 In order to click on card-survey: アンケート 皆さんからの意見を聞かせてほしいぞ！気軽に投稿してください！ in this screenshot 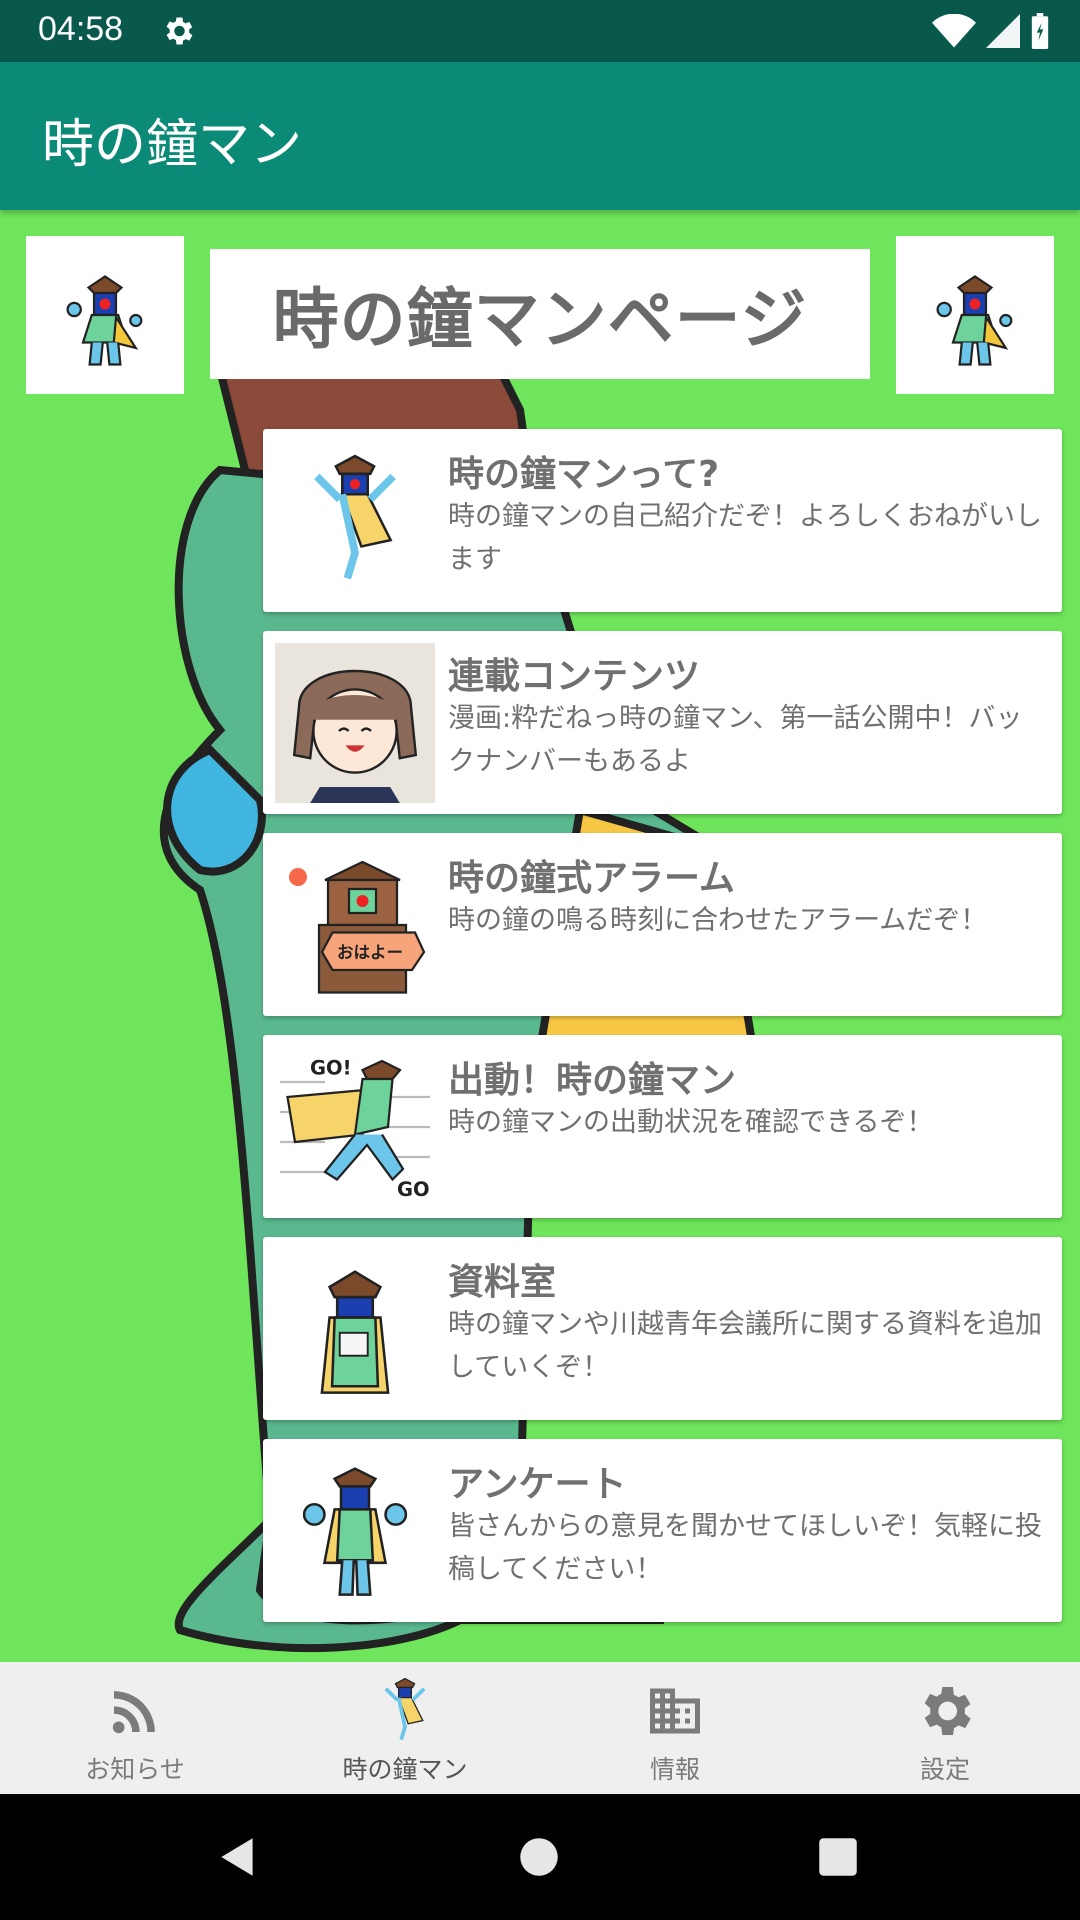, I will do `click(662, 1530)`.